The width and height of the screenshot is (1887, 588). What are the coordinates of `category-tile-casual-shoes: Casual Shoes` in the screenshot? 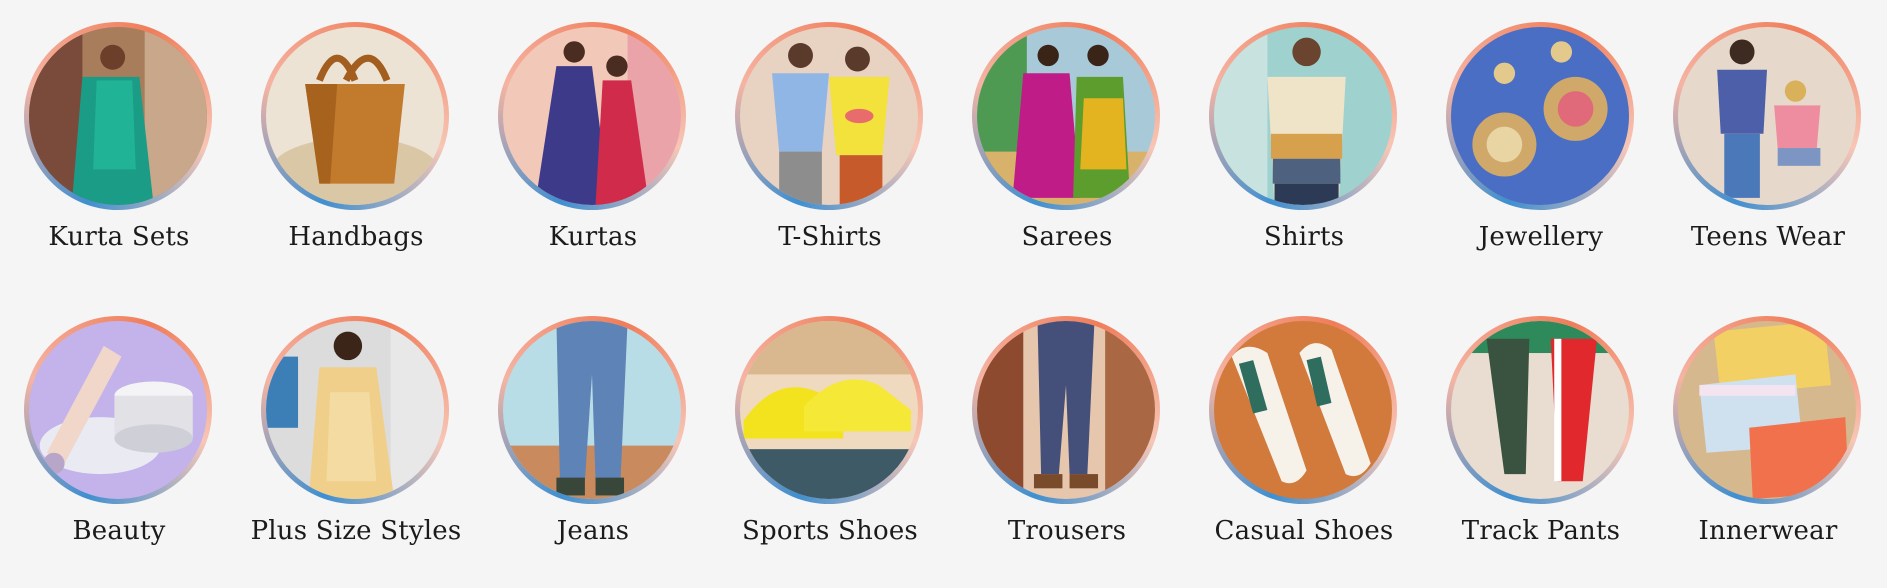 It's located at (1304, 424).